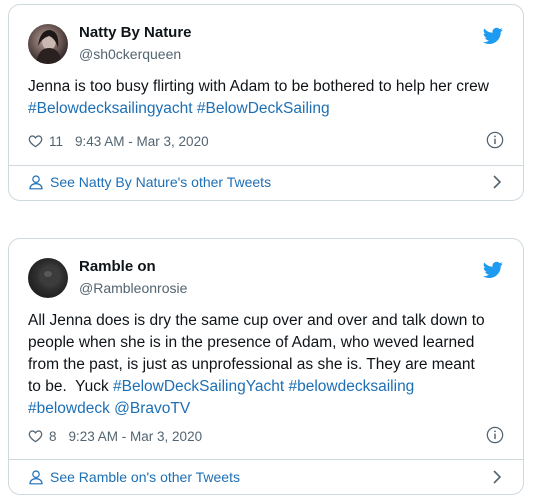  Describe the element at coordinates (145, 477) in the screenshot. I see `other-tweets-label: See Ramble on's other Tweets` at that location.